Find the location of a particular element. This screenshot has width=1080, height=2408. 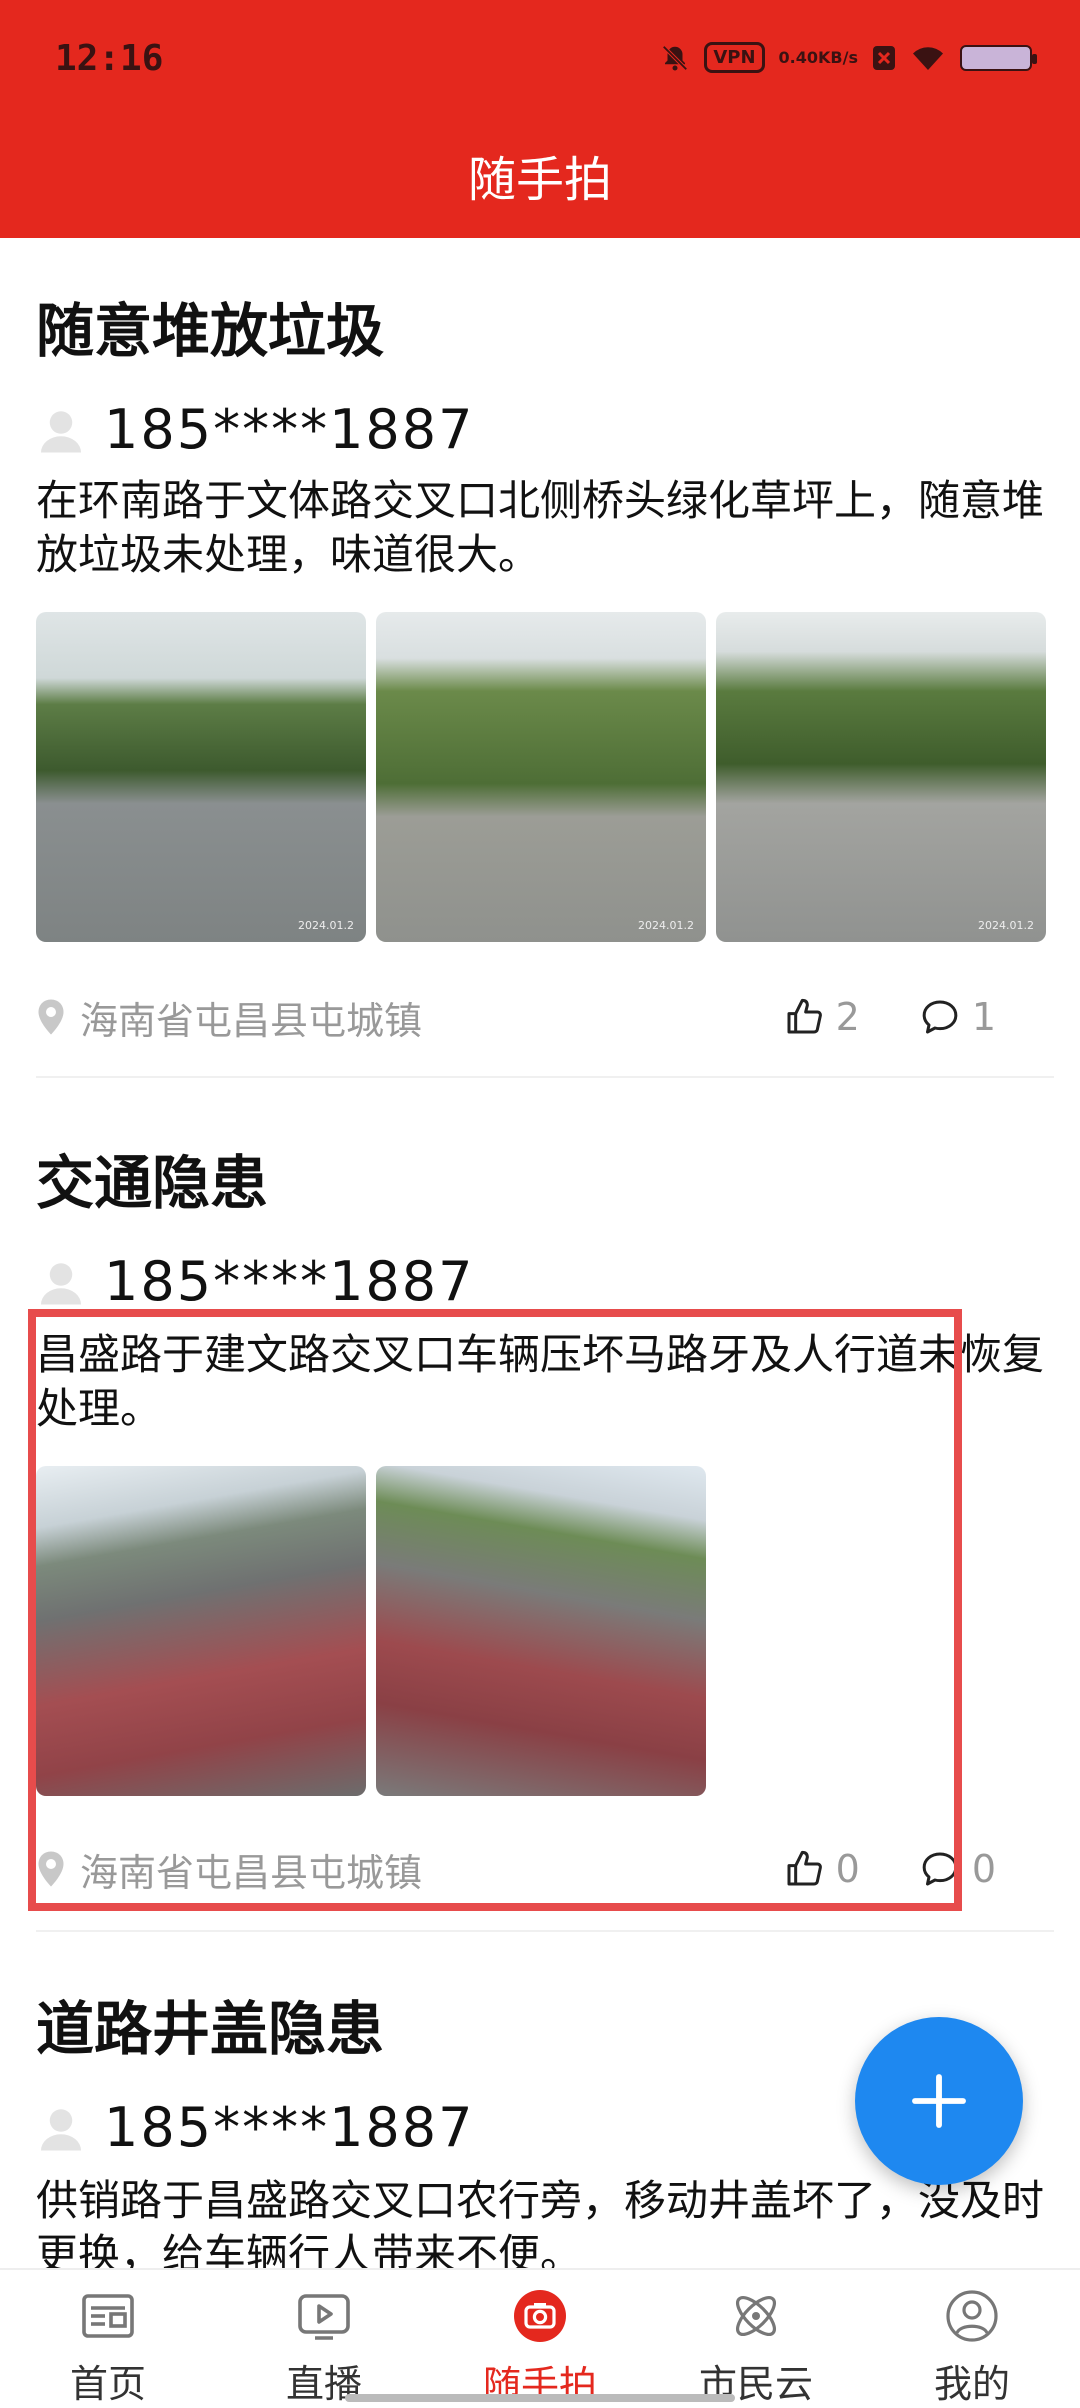

nav-item-snapshot: 随手拍 is located at coordinates (540, 2339).